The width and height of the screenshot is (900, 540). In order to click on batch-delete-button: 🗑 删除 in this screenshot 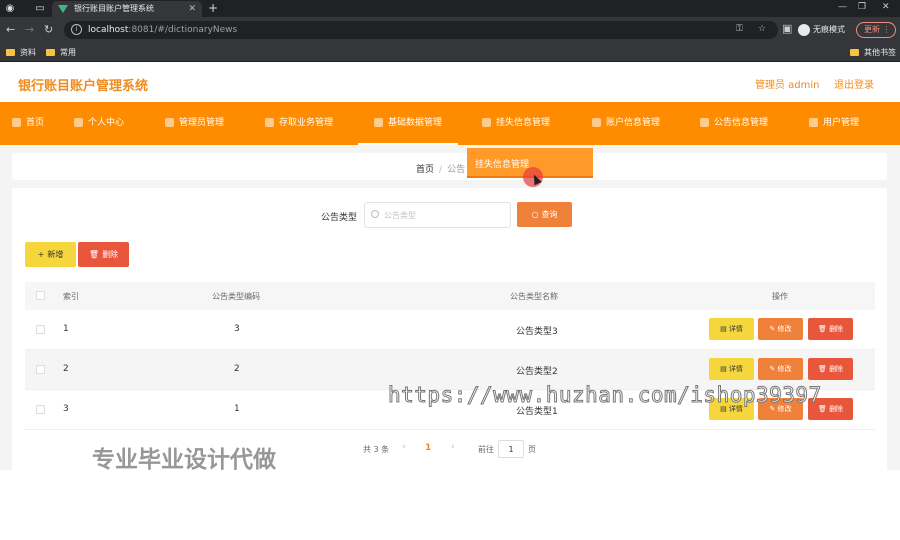, I will do `click(103, 254)`.